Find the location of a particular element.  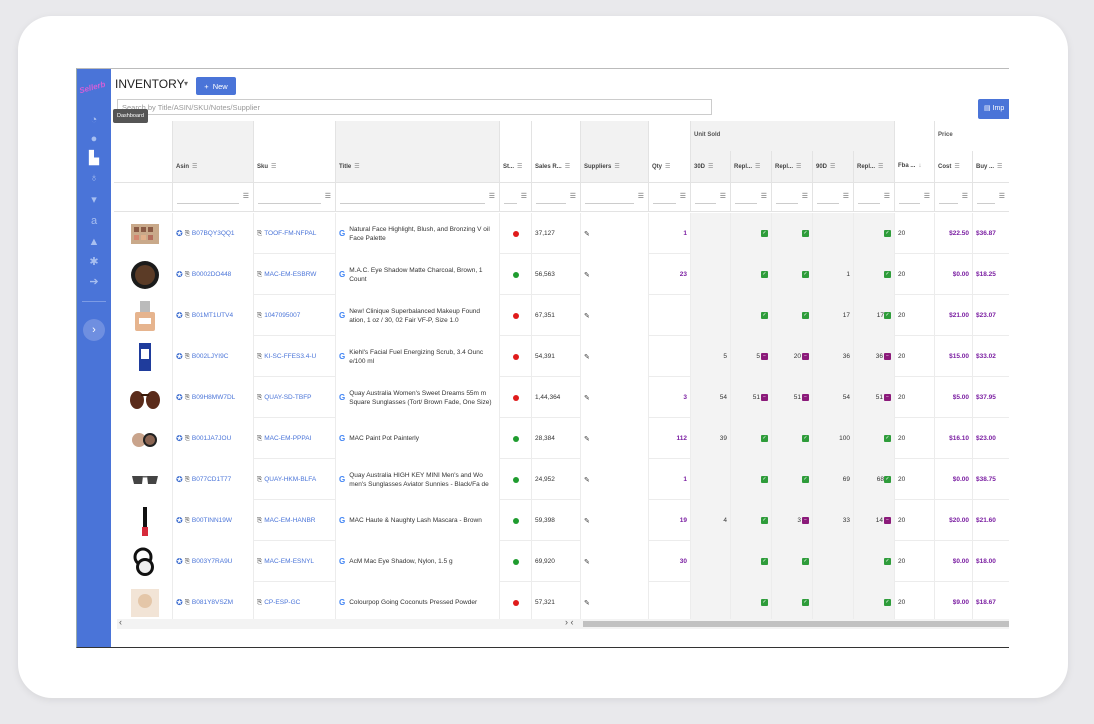

user-icon: ▲ is located at coordinates (94, 242).